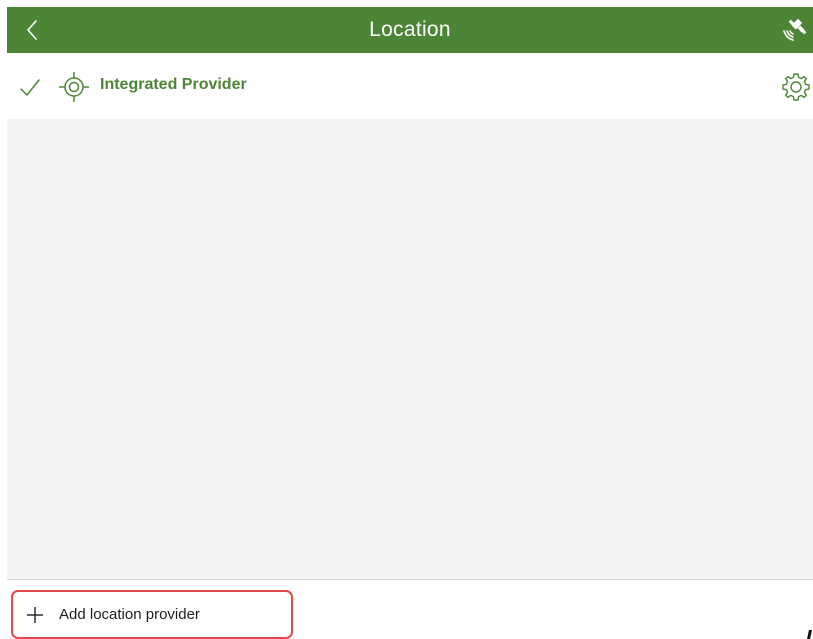 This screenshot has height=639, width=813. I want to click on add-location-provider-label: Add location provider, so click(129, 614).